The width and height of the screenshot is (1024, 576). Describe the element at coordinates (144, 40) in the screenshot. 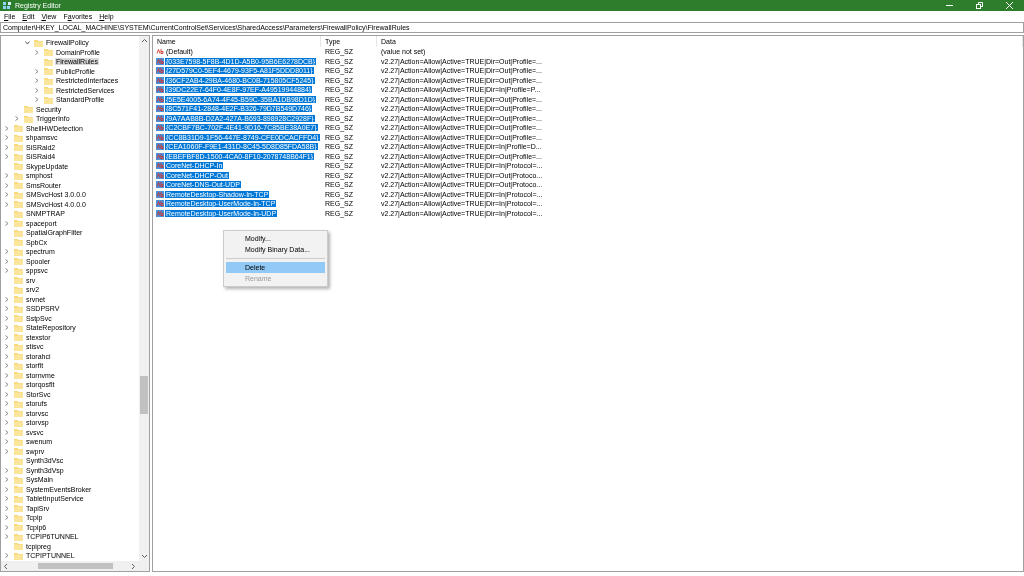

I see `scroll-up-icon` at that location.